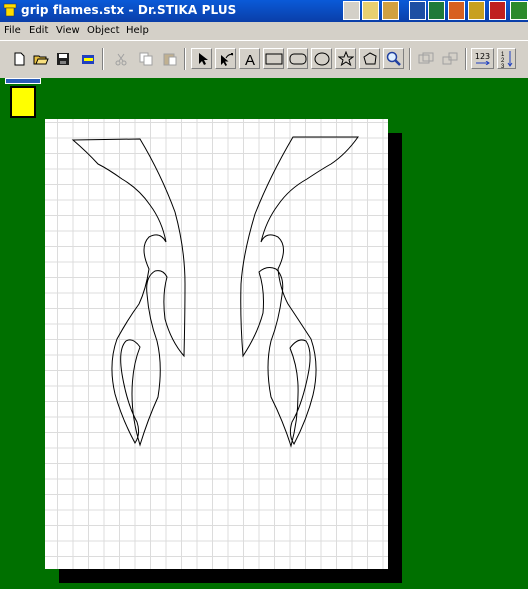  Describe the element at coordinates (482, 63) in the screenshot. I see `arrow-right-icon` at that location.